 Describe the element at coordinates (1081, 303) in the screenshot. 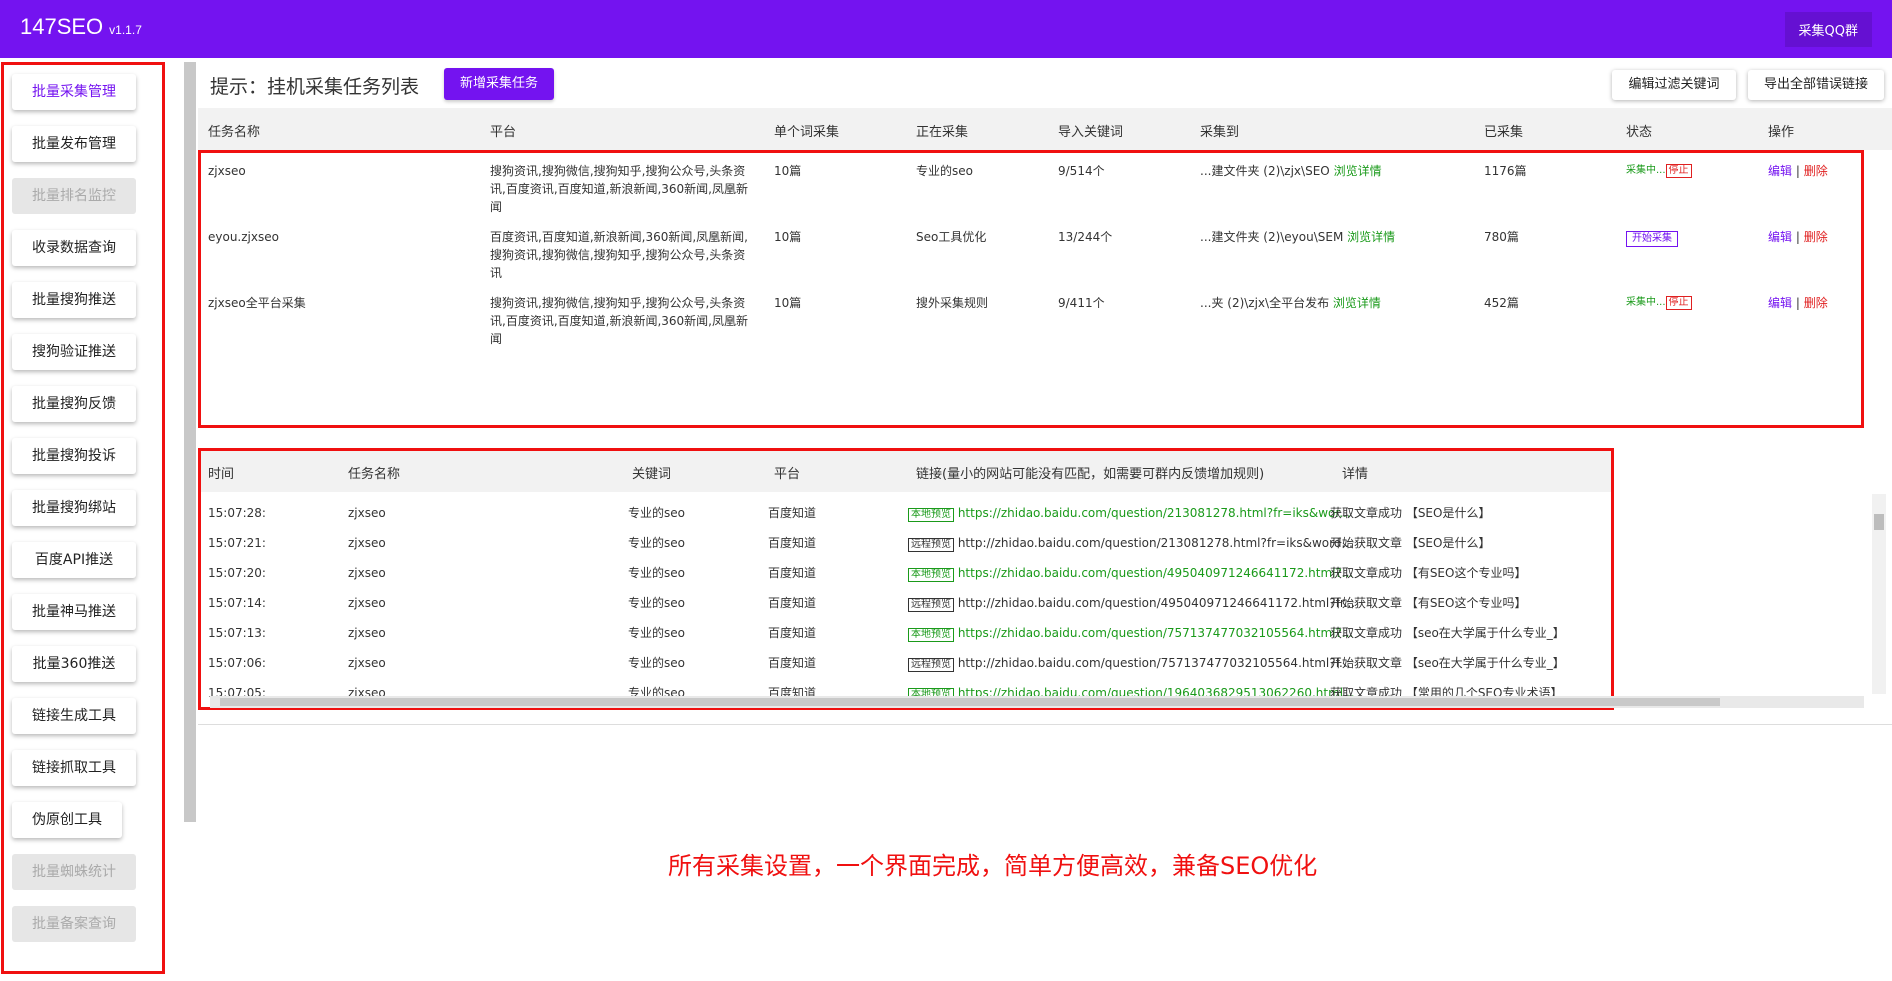

I see `task-keywords: 9/411个` at that location.